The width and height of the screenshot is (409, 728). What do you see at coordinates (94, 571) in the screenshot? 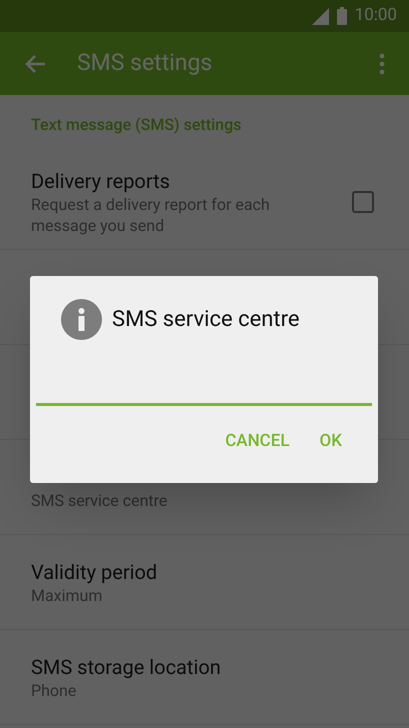
I see `setting-title: Validity period` at bounding box center [94, 571].